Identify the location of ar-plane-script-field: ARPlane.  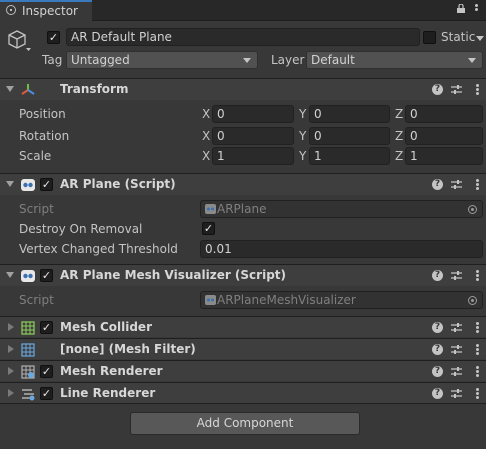
(341, 209).